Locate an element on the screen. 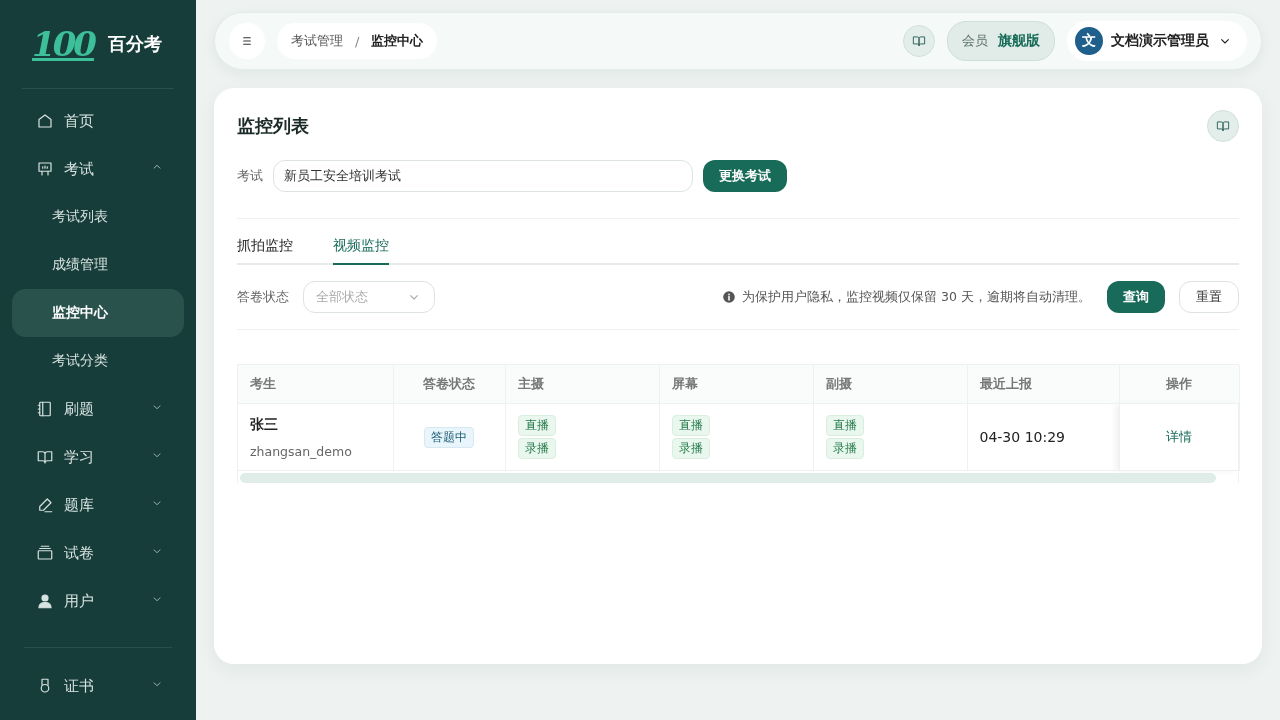  nav-subitem: 考试列表 is located at coordinates (98, 217).